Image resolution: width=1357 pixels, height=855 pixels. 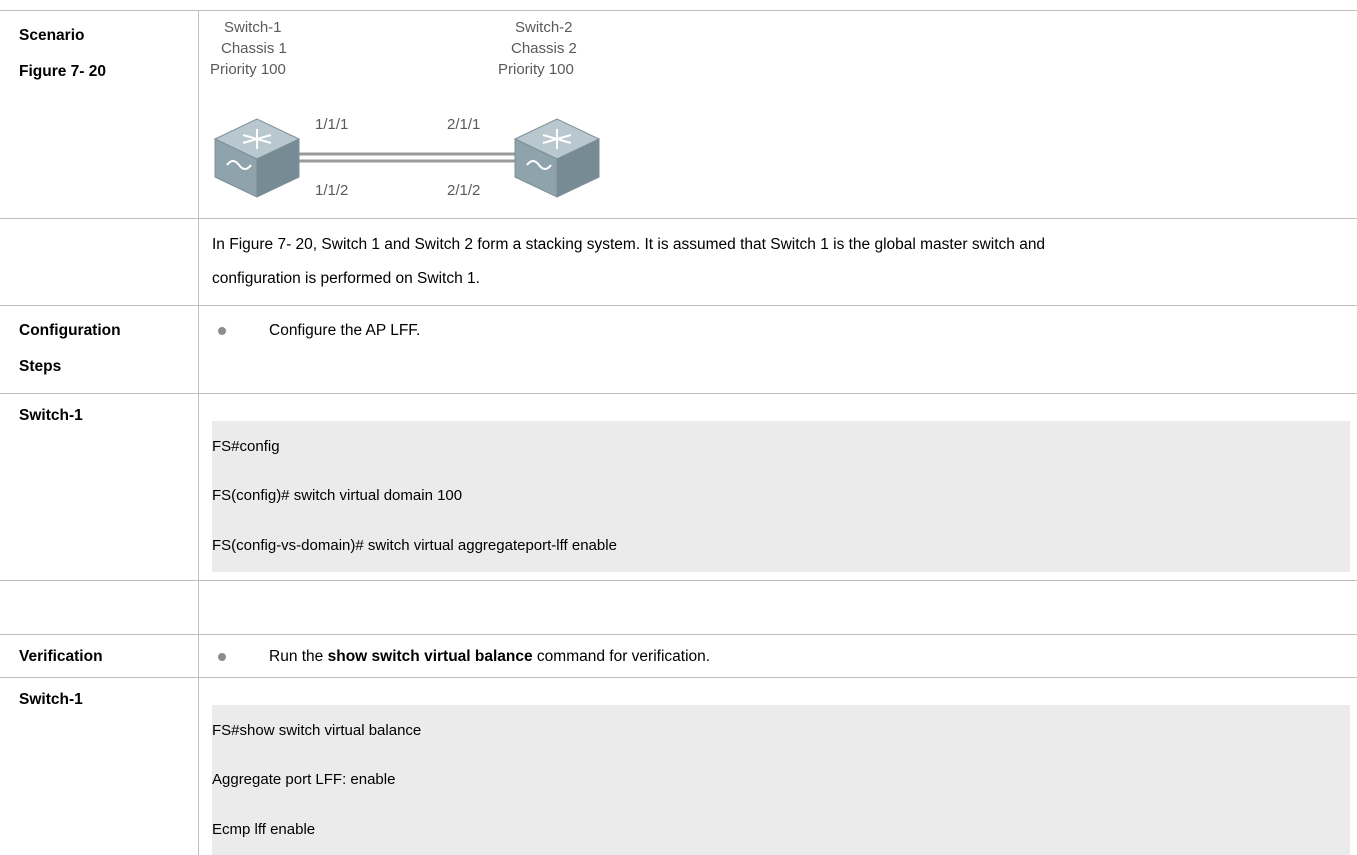 What do you see at coordinates (40, 366) in the screenshot?
I see `steps-label: Steps` at bounding box center [40, 366].